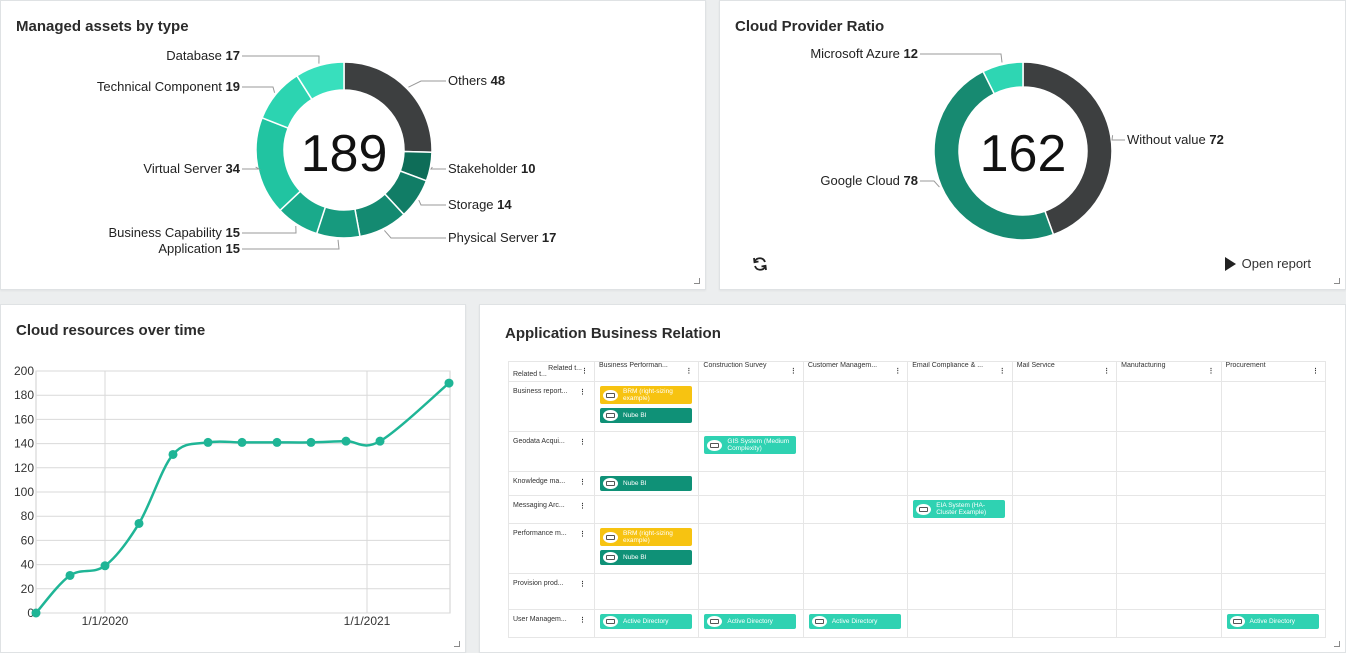 Image resolution: width=1346 pixels, height=653 pixels. What do you see at coordinates (960, 371) in the screenshot?
I see `column-header: Email Compliance & ... ⋮` at bounding box center [960, 371].